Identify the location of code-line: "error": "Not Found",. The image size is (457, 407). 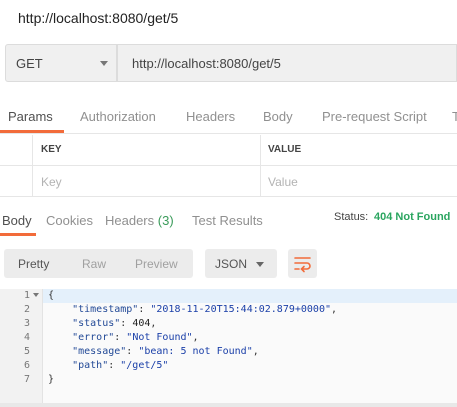
(135, 337).